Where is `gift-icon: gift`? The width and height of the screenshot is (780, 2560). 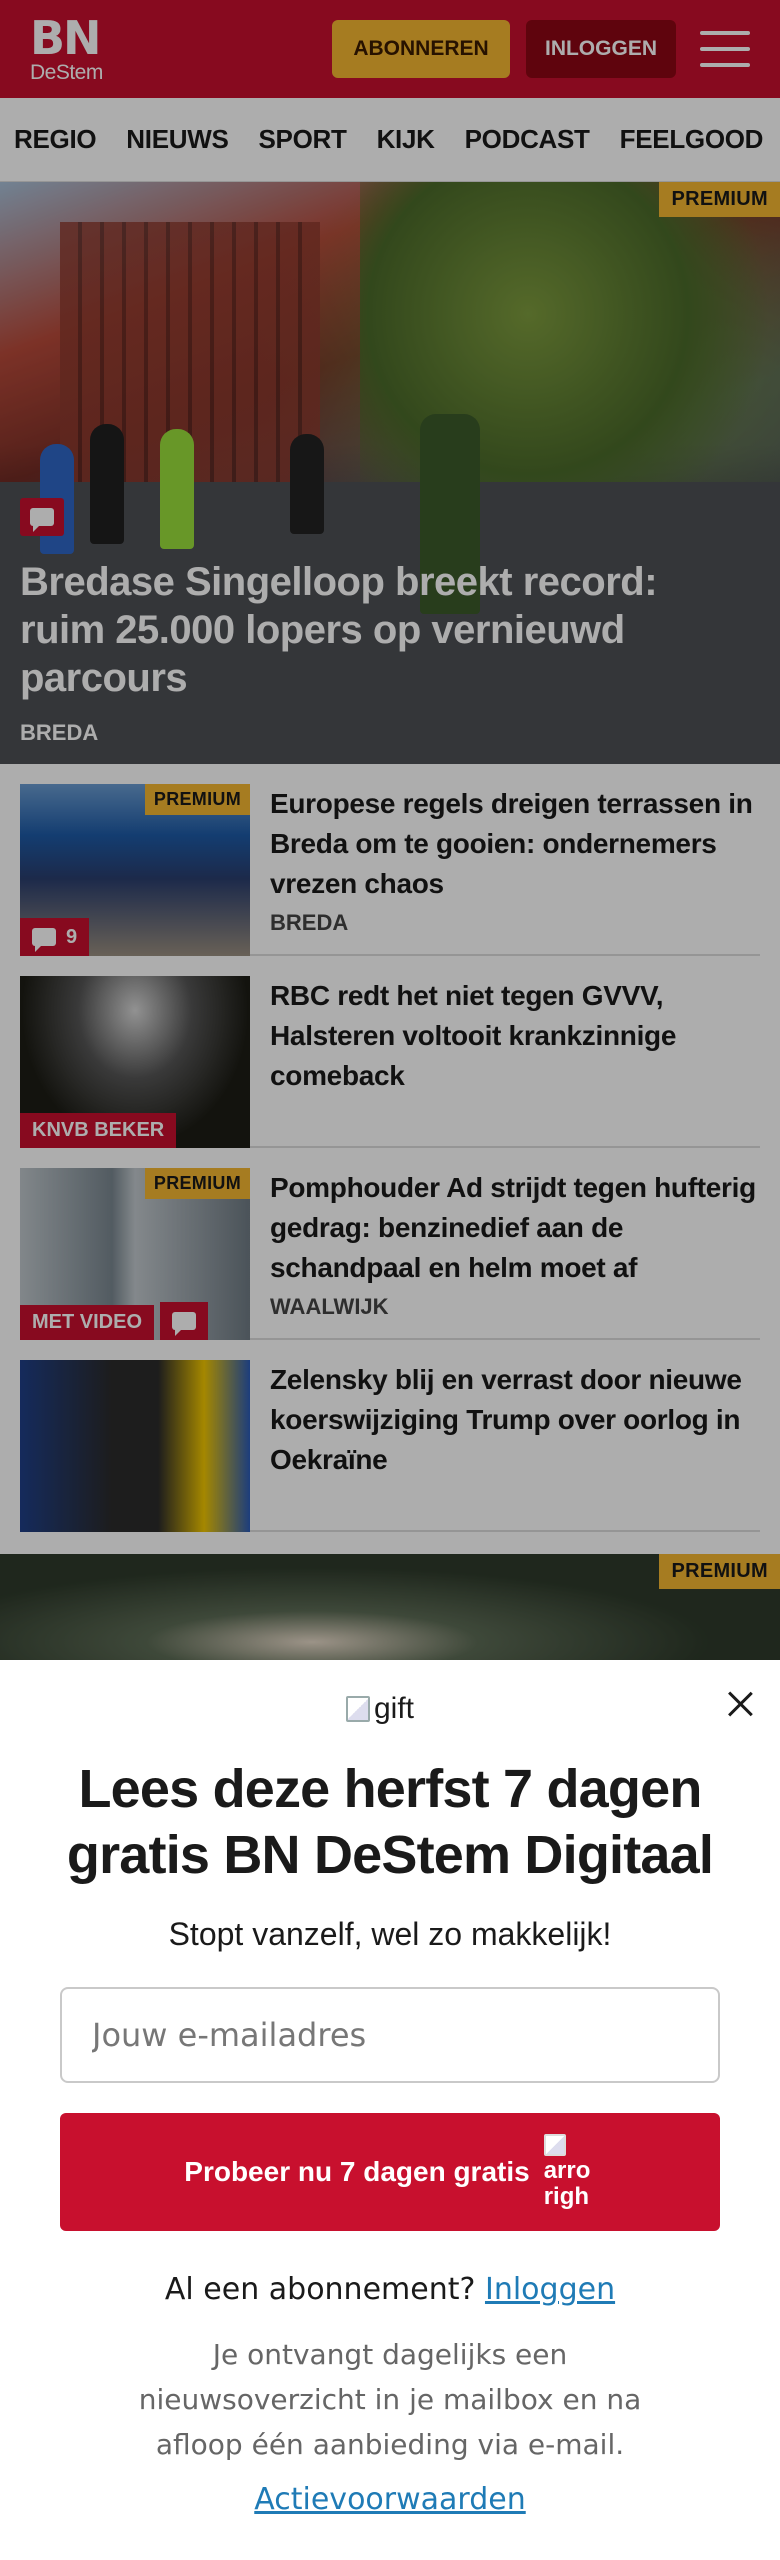
gift-icon: gift is located at coordinates (380, 1709).